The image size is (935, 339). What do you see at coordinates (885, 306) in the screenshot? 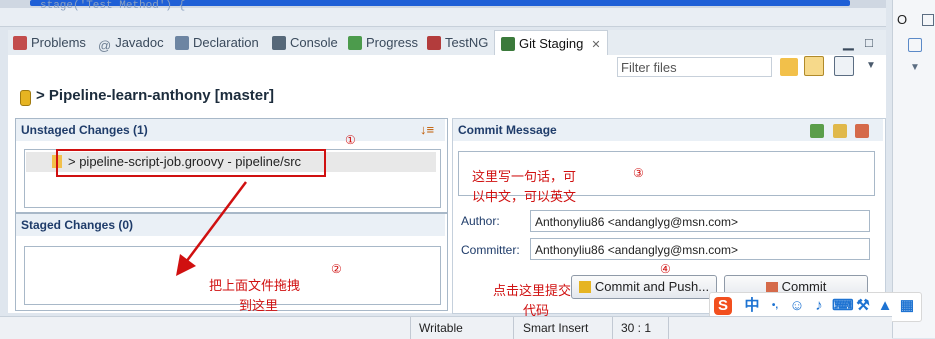
I see `skin-icon: ▲` at bounding box center [885, 306].